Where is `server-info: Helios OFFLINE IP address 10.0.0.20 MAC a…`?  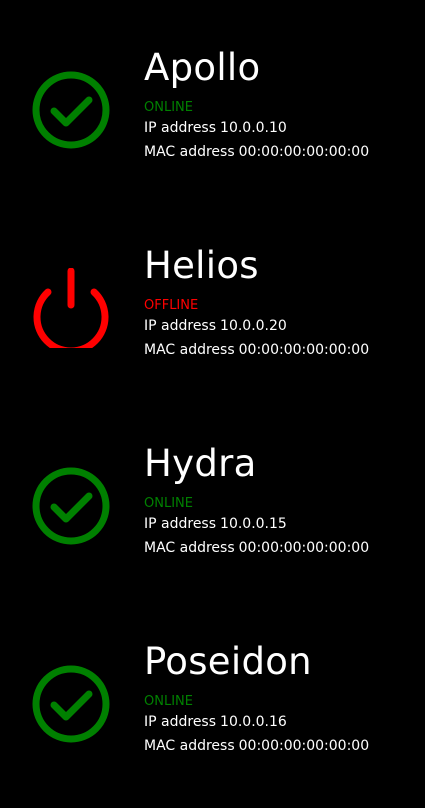 server-info: Helios OFFLINE IP address 10.0.0.20 MAC a… is located at coordinates (284, 303).